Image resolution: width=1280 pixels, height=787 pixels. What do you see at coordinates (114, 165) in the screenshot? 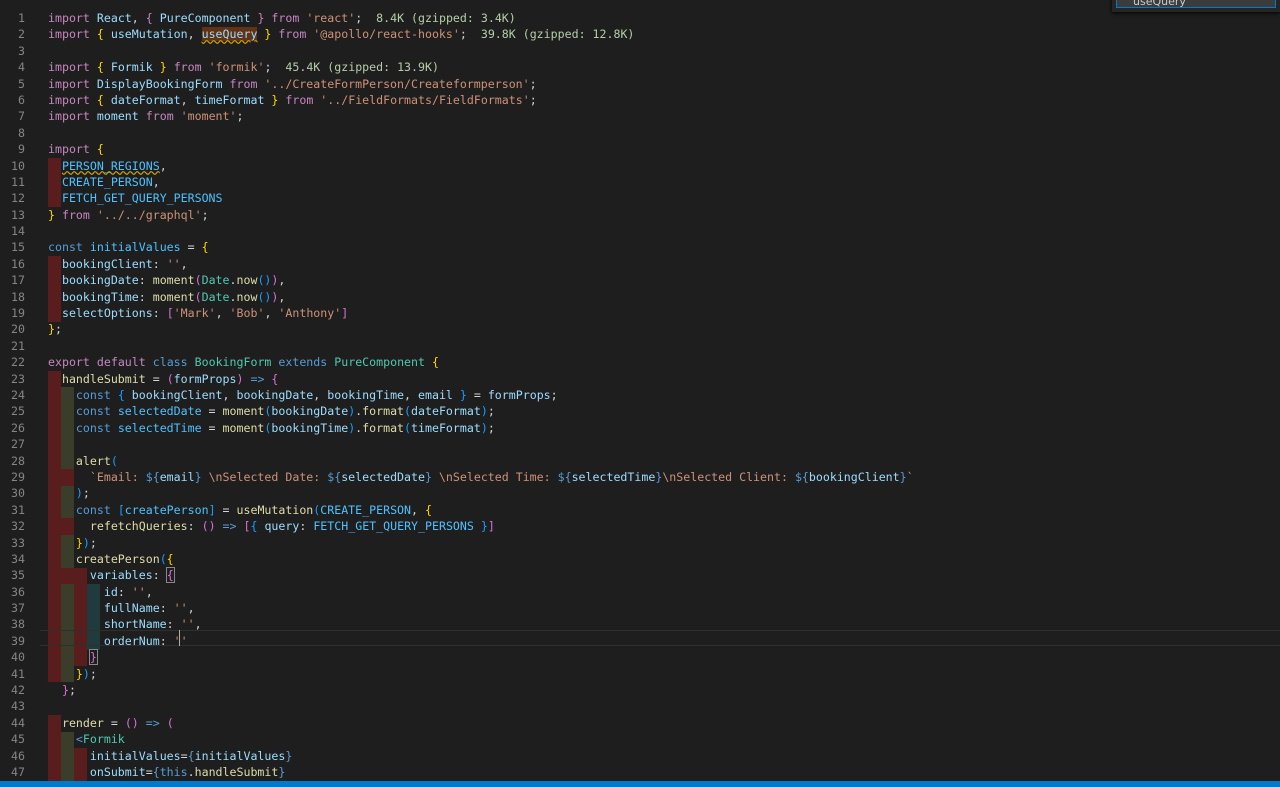
I see `line-code: PERSON_REGIONS,` at bounding box center [114, 165].